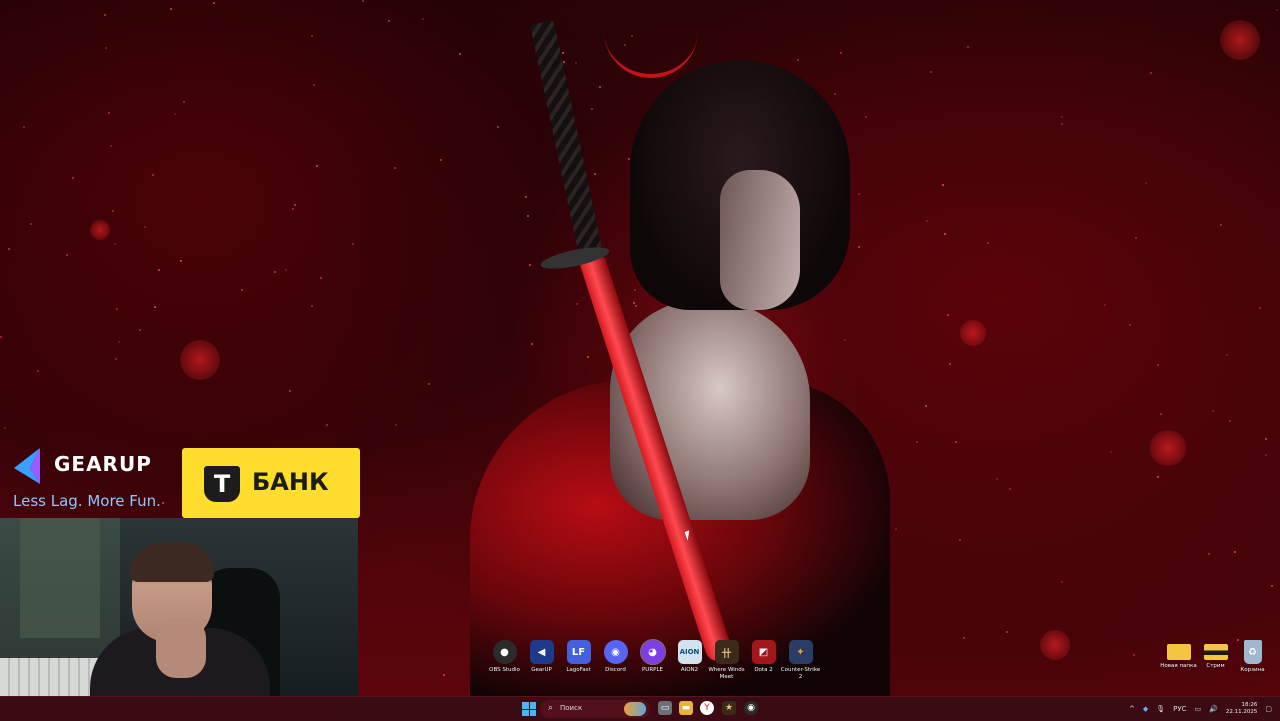 Image resolution: width=1280 pixels, height=721 pixels. Describe the element at coordinates (271, 483) in the screenshot. I see `tbank-banner: T БАНК` at that location.